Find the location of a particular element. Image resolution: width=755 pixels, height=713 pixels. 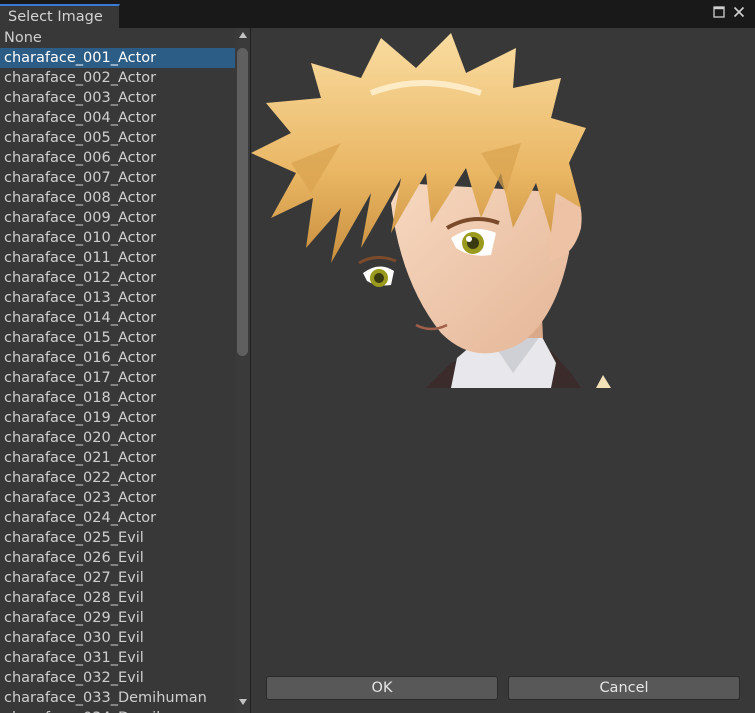

list-item: charaface_031_Evil is located at coordinates (117, 658).